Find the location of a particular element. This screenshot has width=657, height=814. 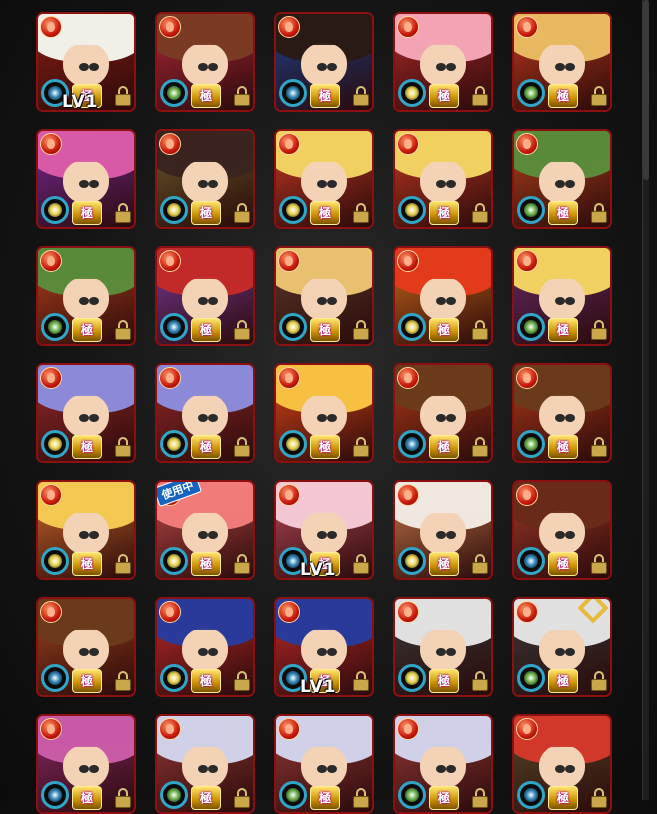

scroll-bar is located at coordinates (645, 400).